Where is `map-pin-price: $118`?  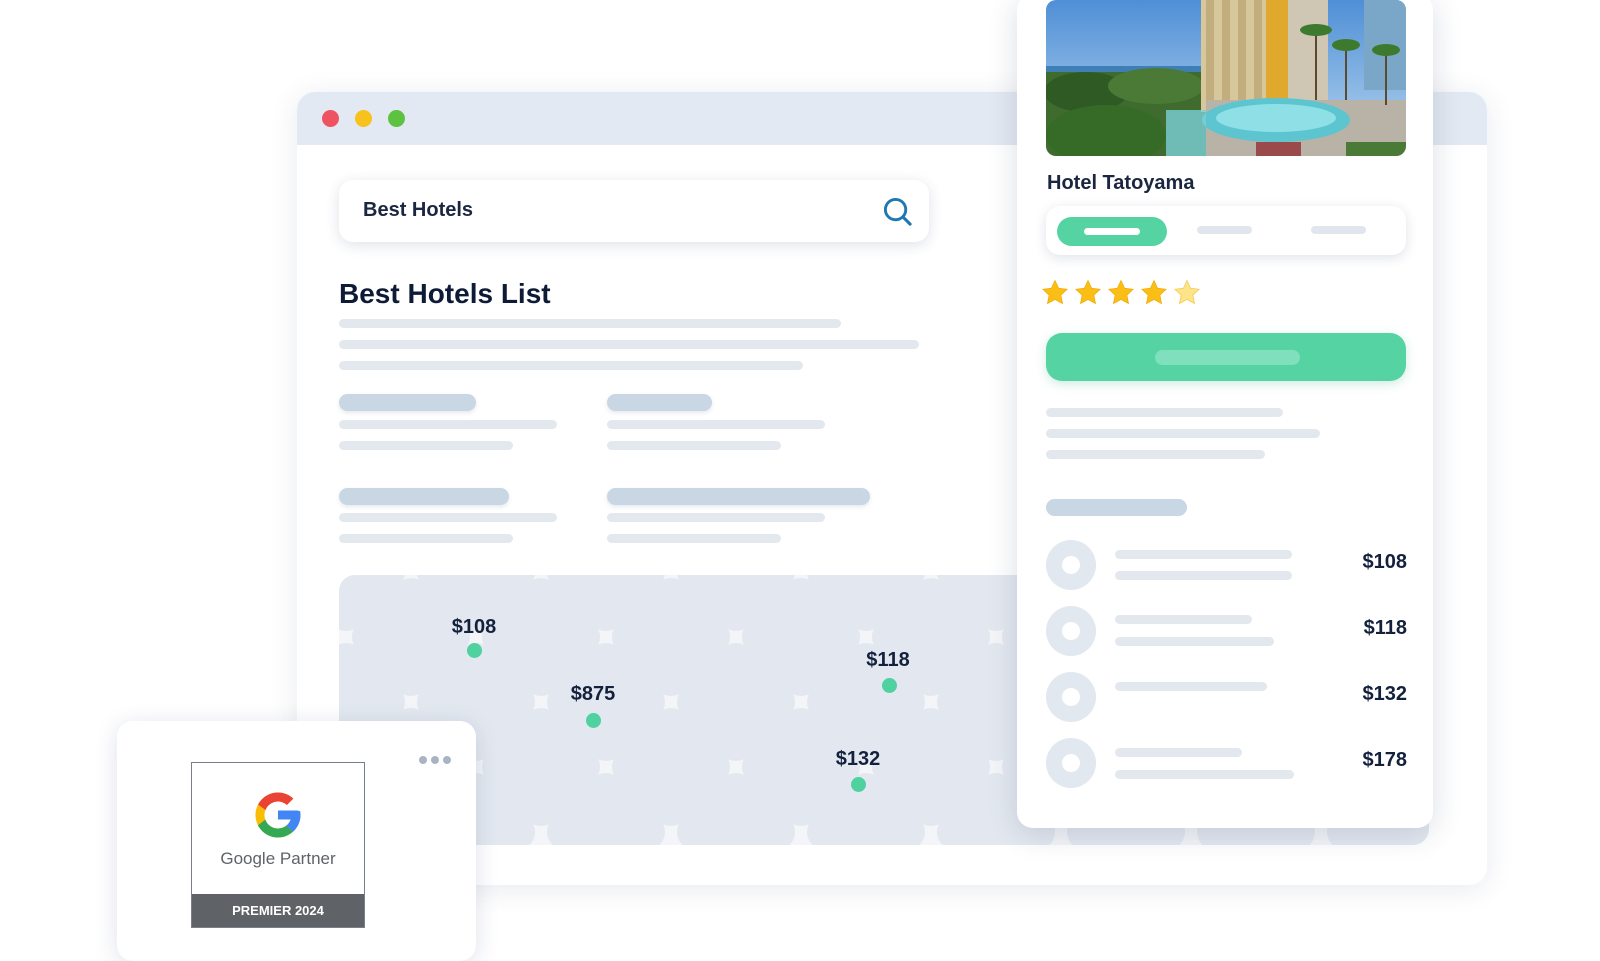 map-pin-price: $118 is located at coordinates (888, 660).